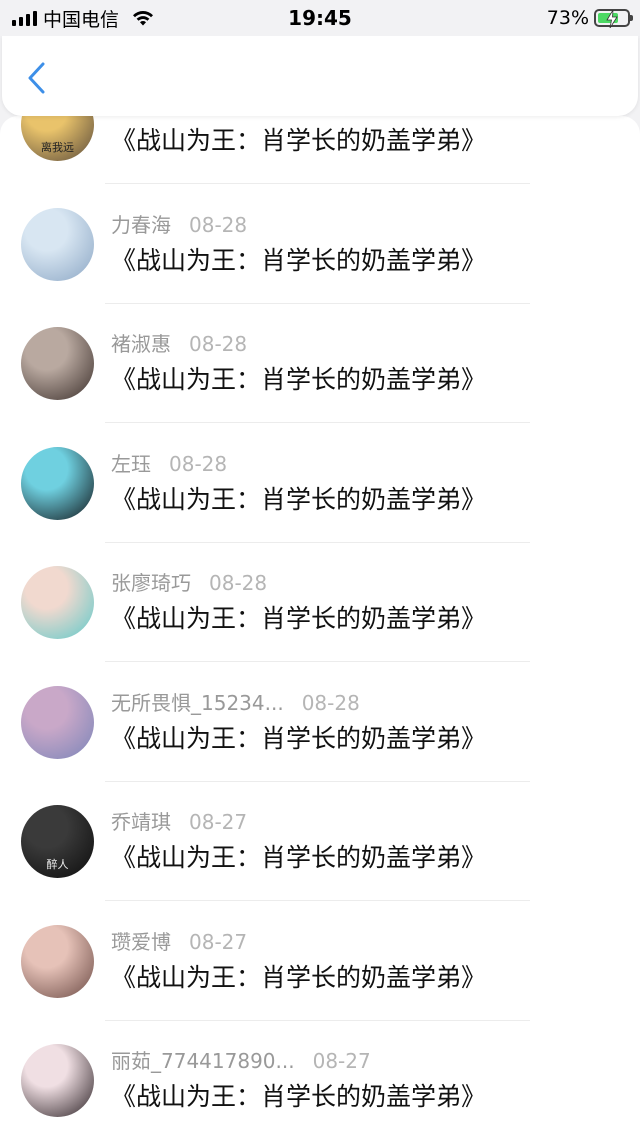 This screenshot has width=640, height=1138. What do you see at coordinates (57, 138) in the screenshot?
I see `avatar: 离我远` at bounding box center [57, 138].